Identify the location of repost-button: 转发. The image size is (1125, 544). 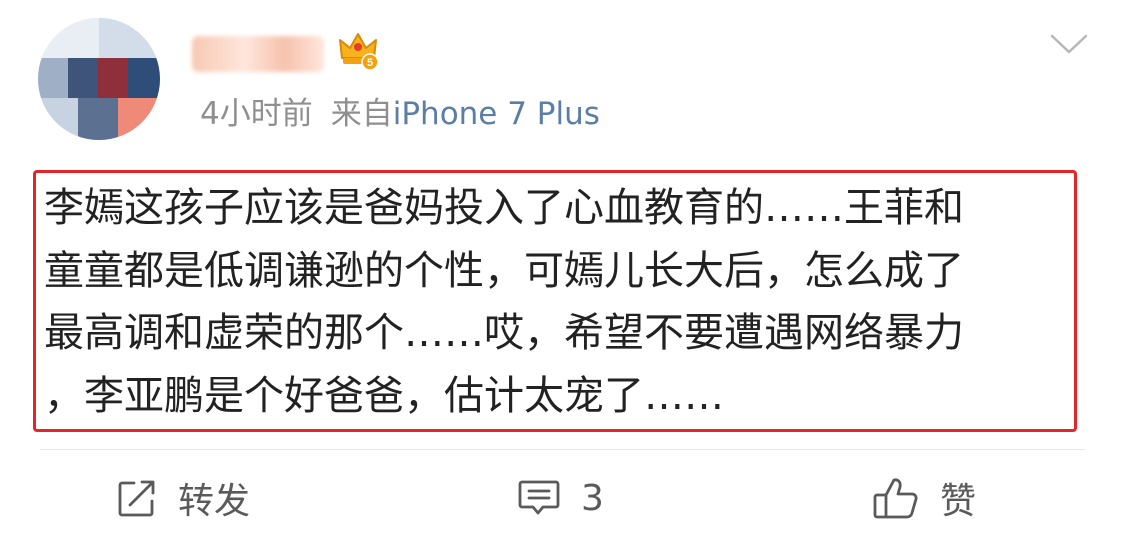
(183, 498).